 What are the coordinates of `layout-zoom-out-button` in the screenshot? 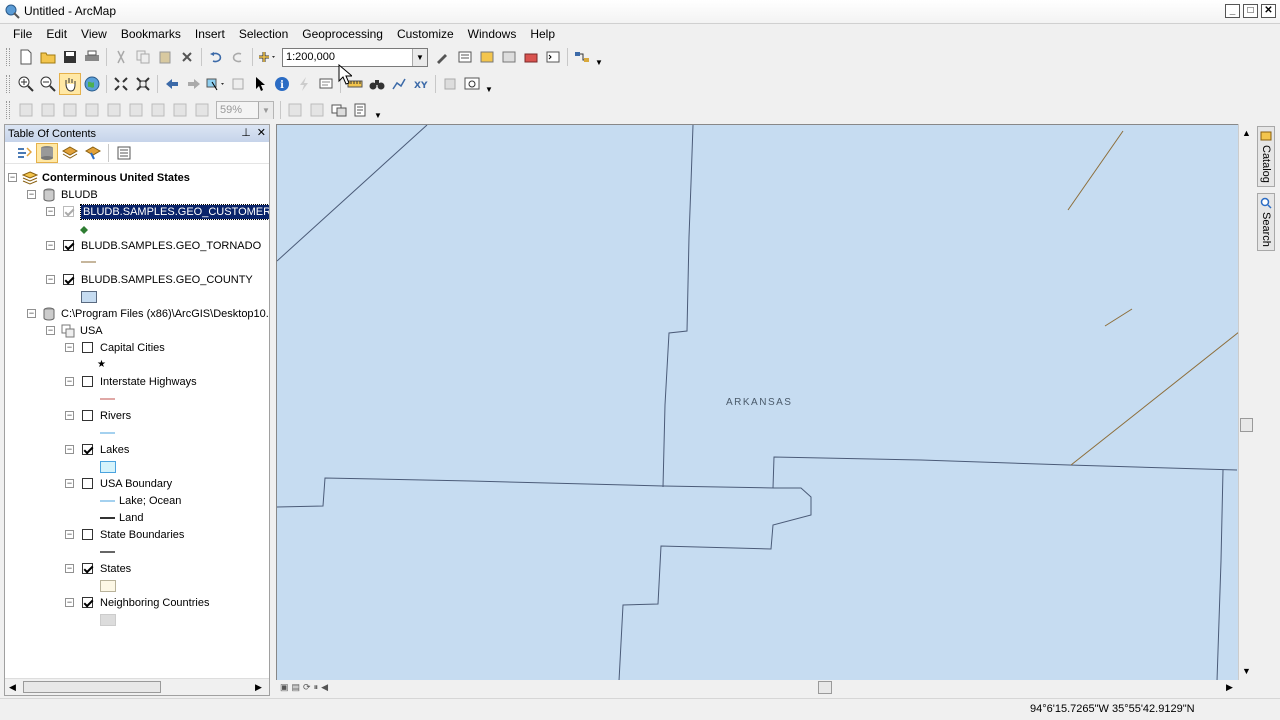 It's located at (48, 110).